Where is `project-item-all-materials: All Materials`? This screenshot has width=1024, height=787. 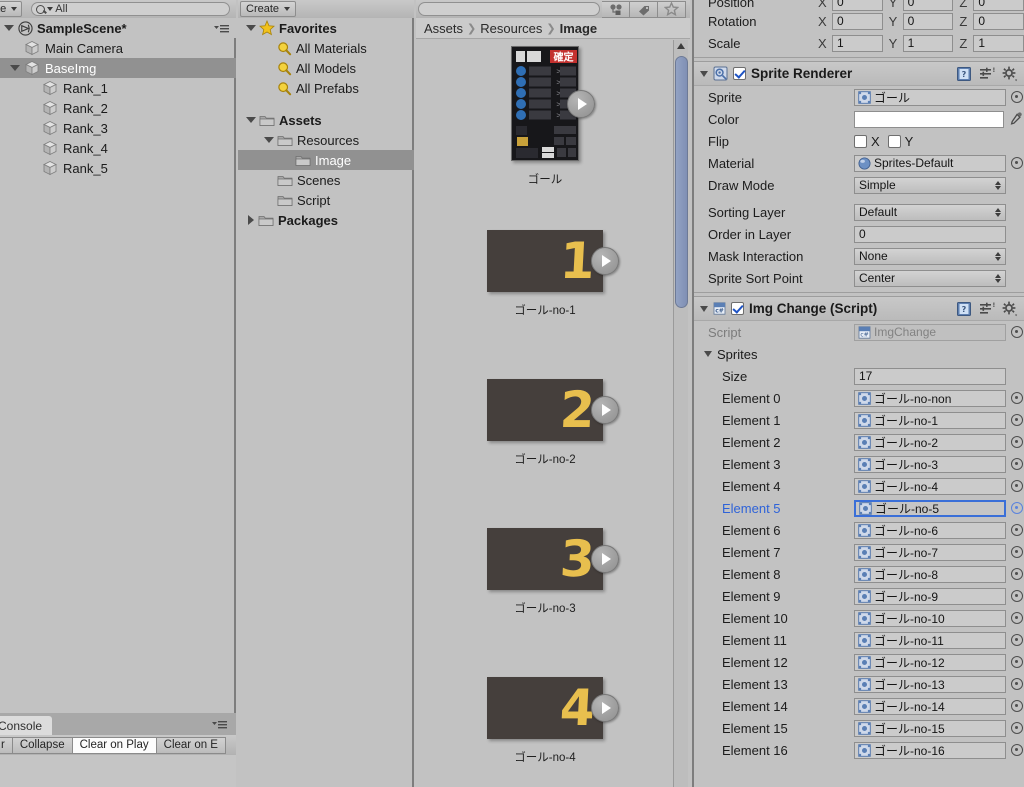
project-item-all-materials: All Materials is located at coordinates (326, 48).